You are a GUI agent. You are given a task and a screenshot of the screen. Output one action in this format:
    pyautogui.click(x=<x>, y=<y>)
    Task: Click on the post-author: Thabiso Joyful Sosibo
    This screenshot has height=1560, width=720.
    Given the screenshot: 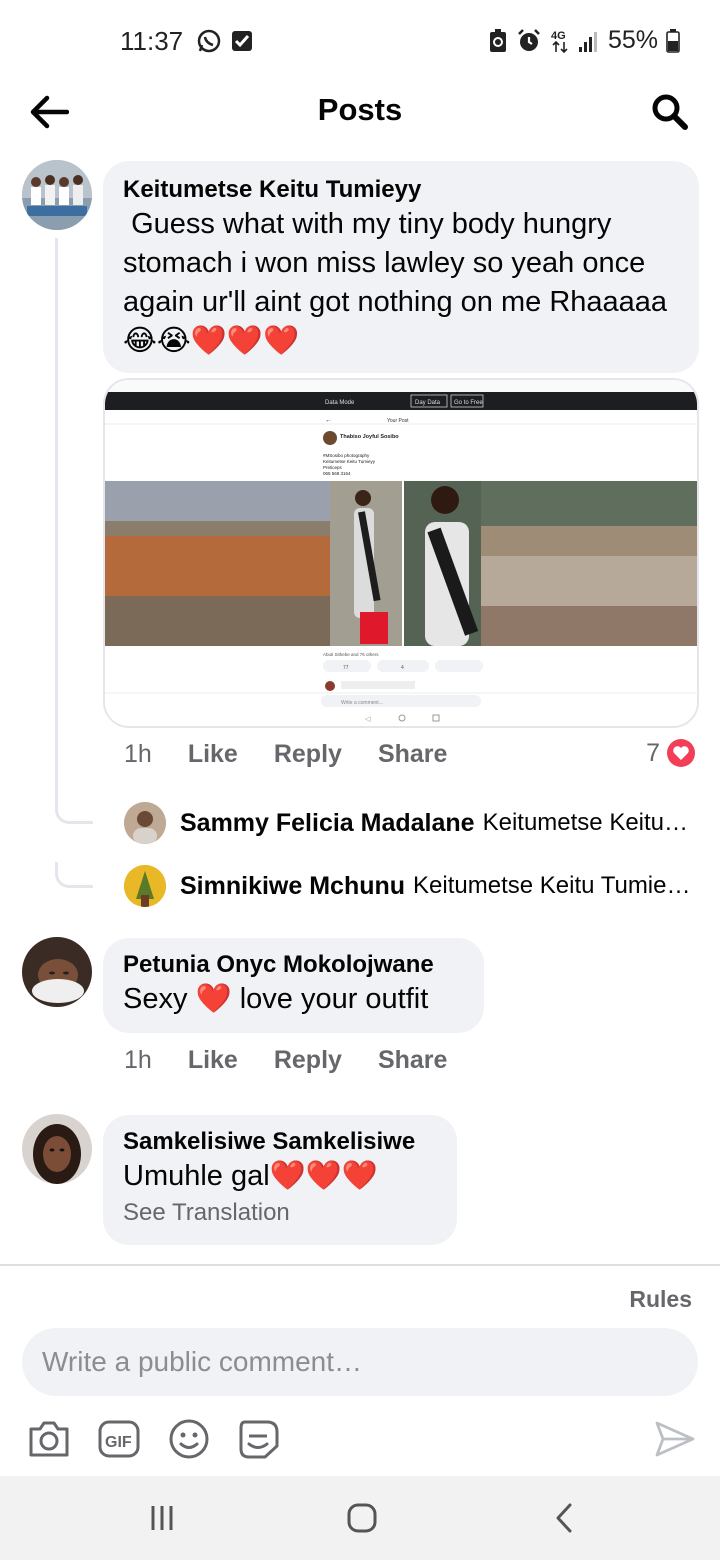 What is the action you would take?
    pyautogui.click(x=369, y=437)
    